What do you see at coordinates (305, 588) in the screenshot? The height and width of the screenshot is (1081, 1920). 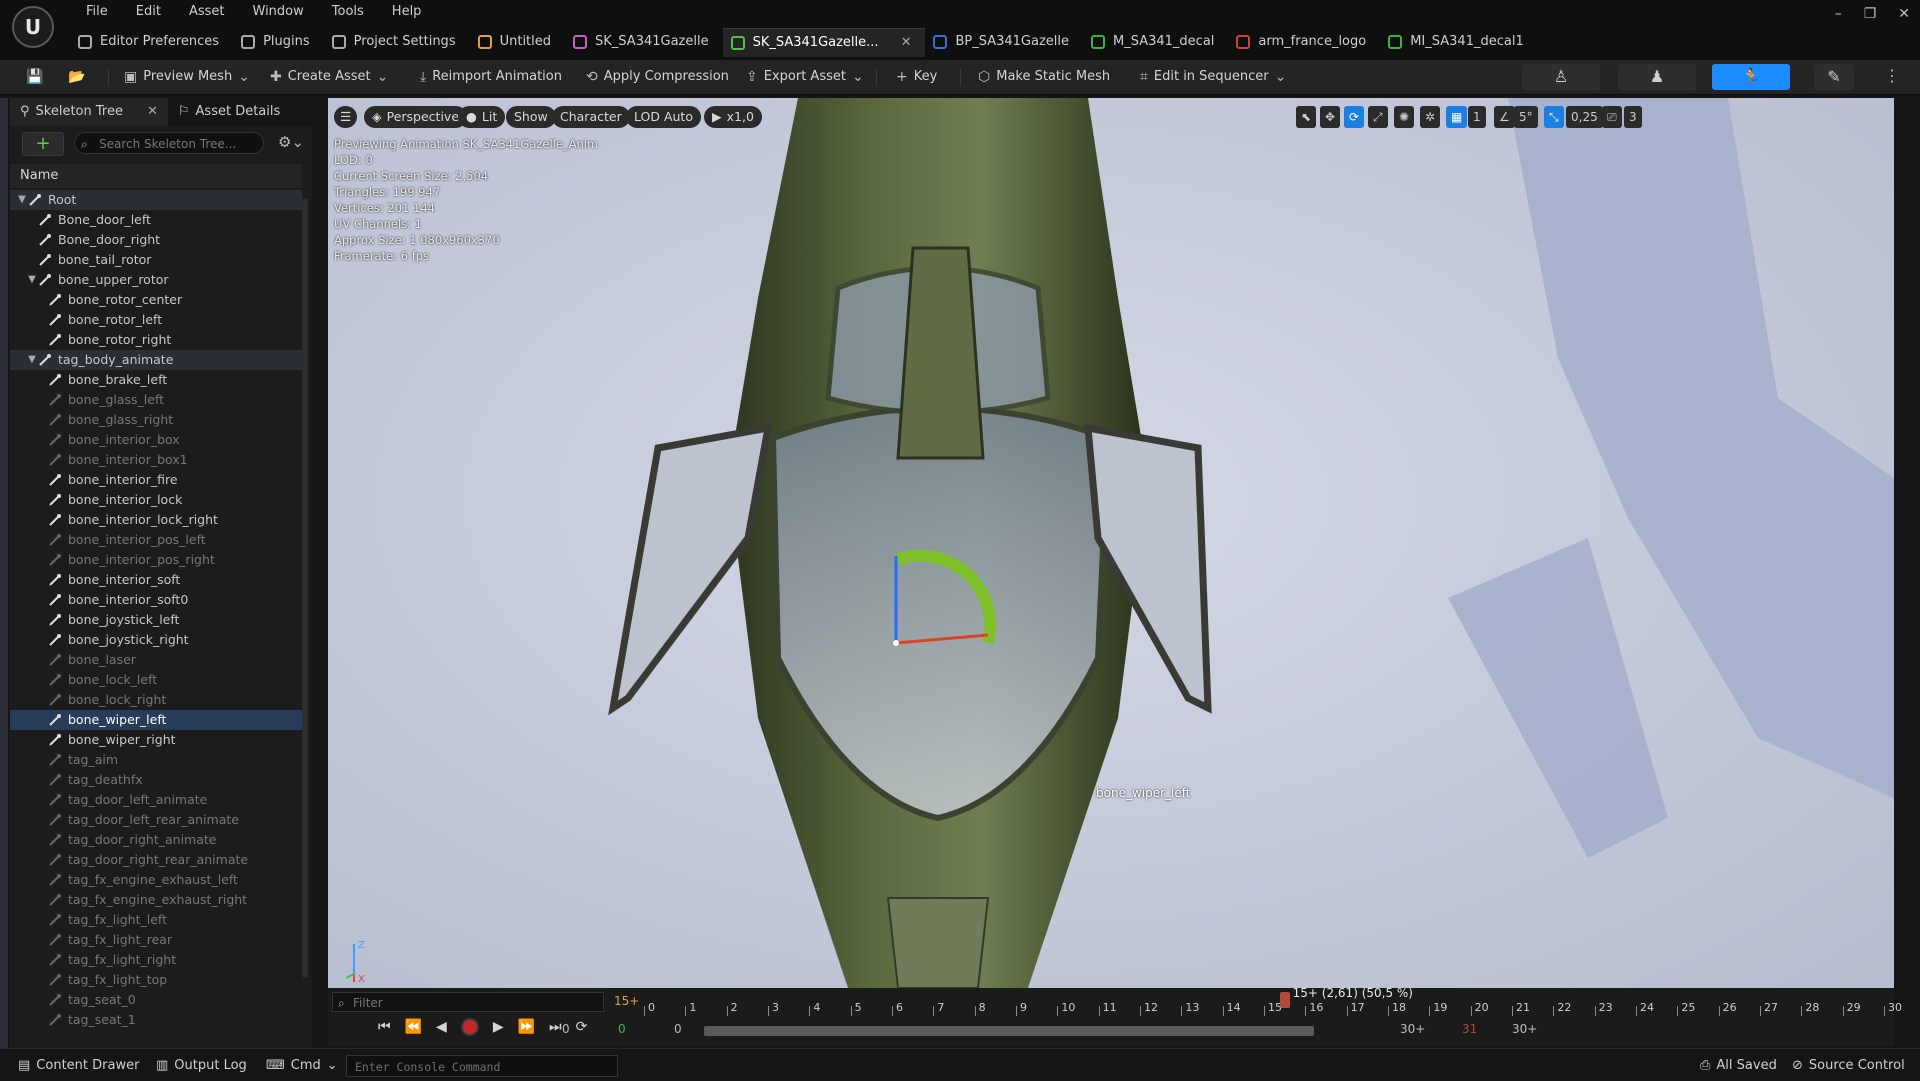 I see `tree-scrollbar` at bounding box center [305, 588].